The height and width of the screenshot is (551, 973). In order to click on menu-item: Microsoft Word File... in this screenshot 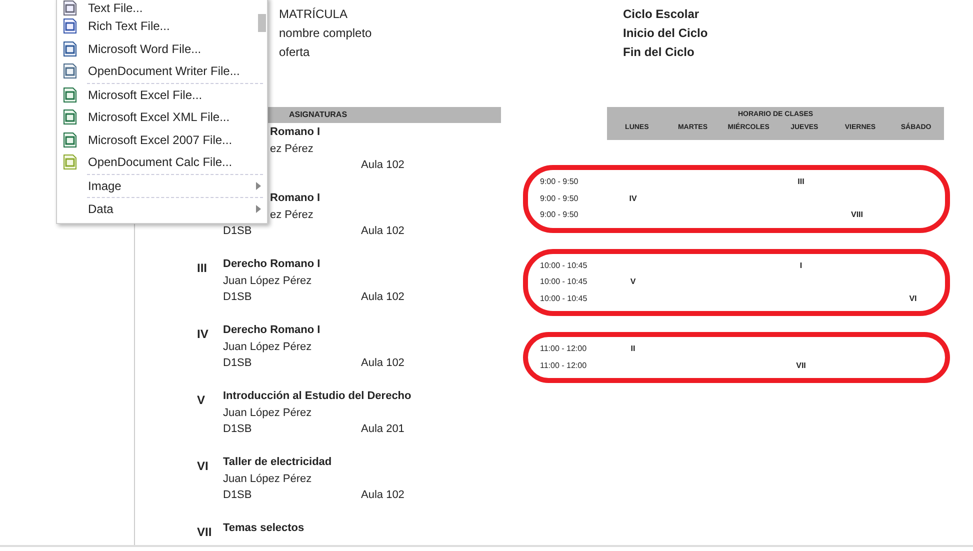, I will do `click(162, 49)`.